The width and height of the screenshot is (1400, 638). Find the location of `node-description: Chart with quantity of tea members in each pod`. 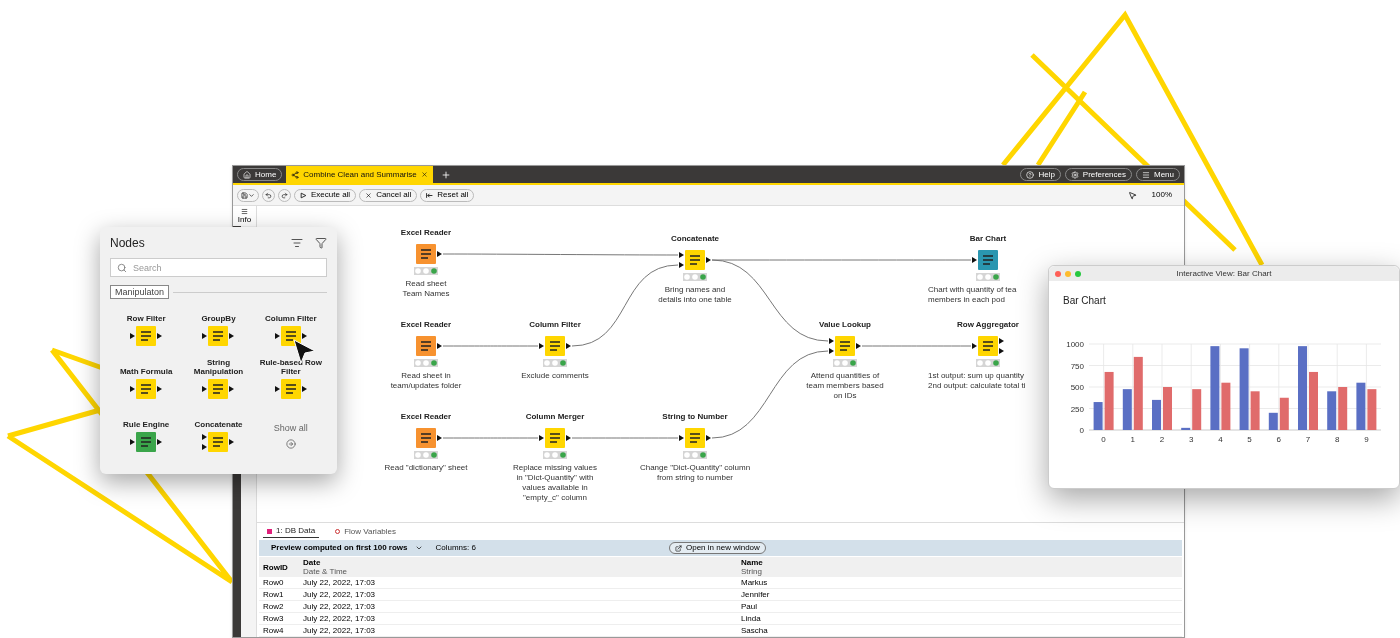

node-description: Chart with quantity of tea members in each pod is located at coordinates (972, 295).